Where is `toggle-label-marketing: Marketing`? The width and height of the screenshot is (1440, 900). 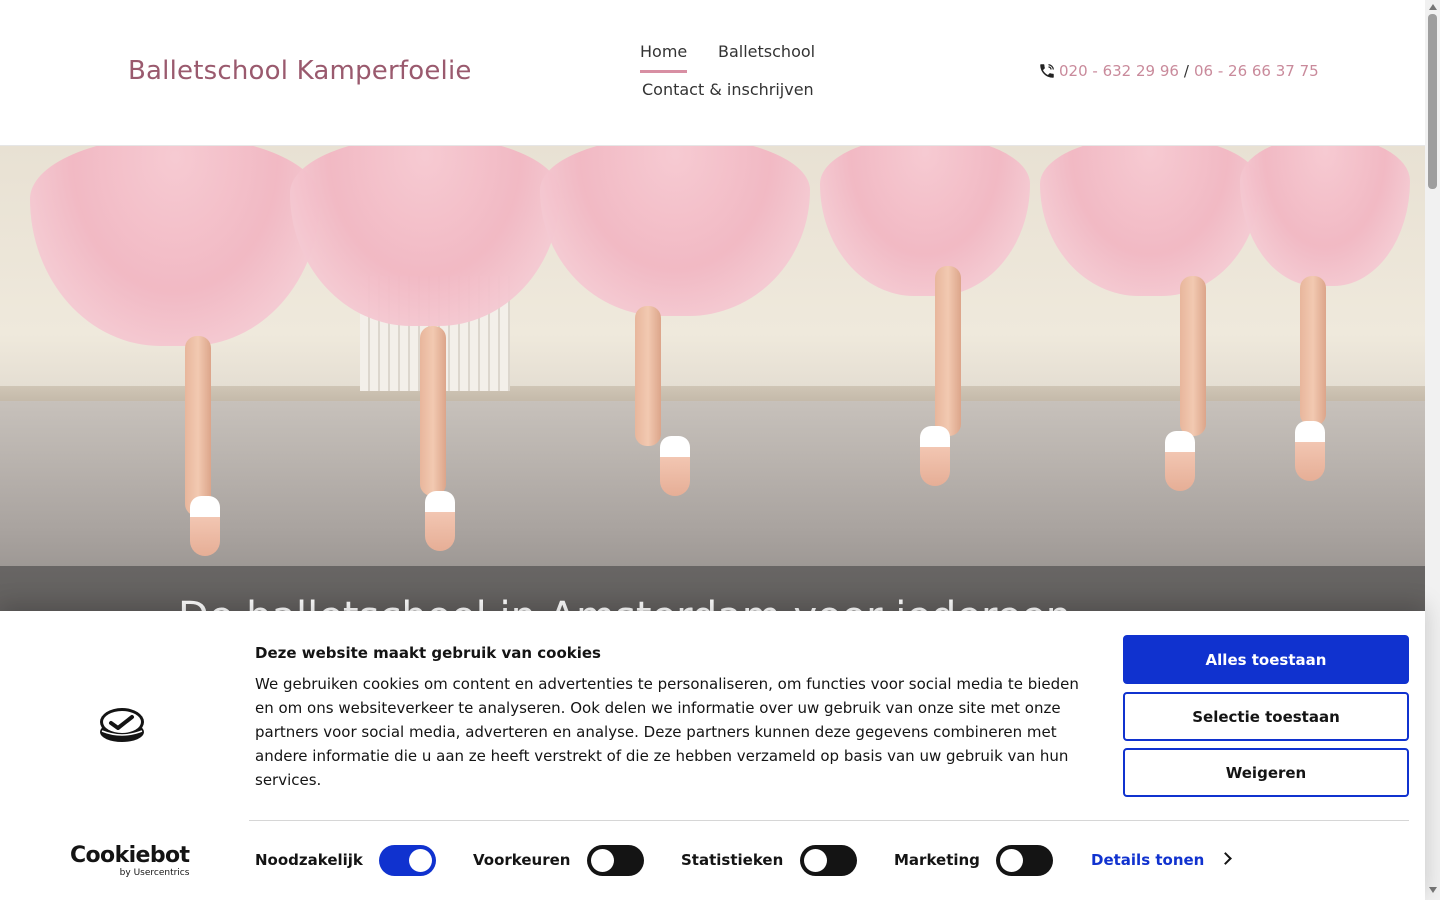 toggle-label-marketing: Marketing is located at coordinates (937, 860).